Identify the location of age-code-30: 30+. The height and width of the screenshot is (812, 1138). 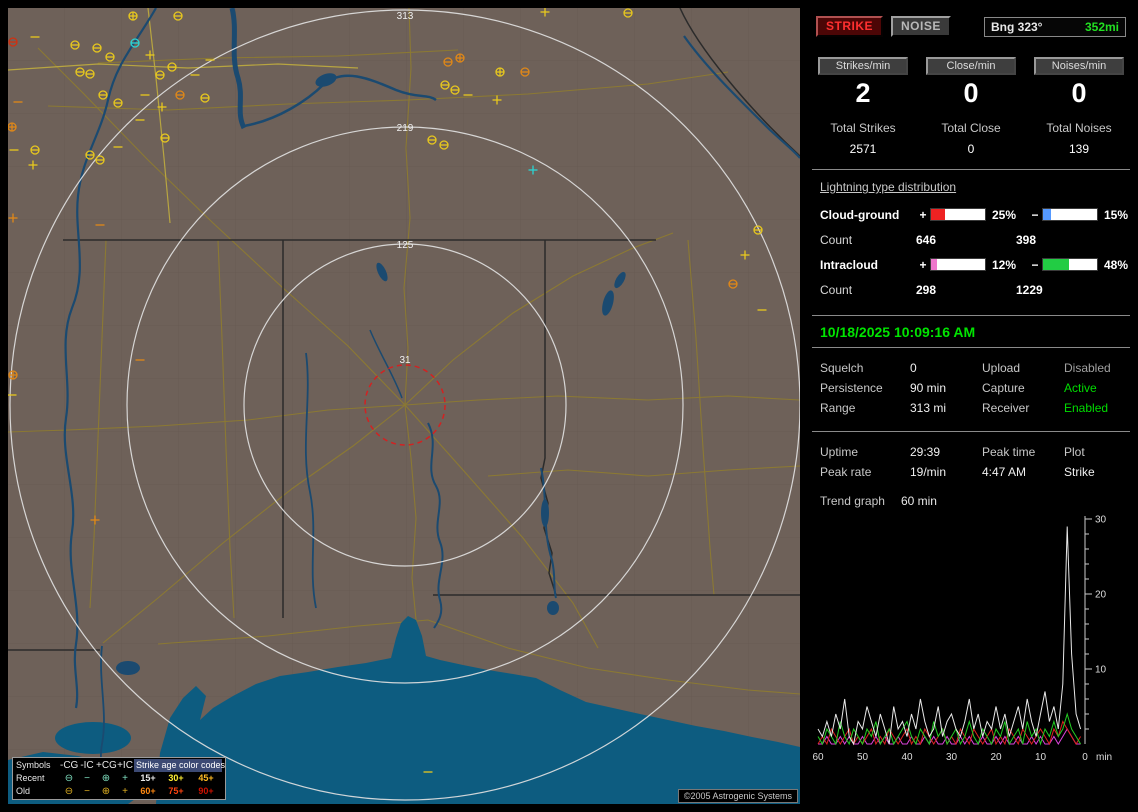
(176, 778).